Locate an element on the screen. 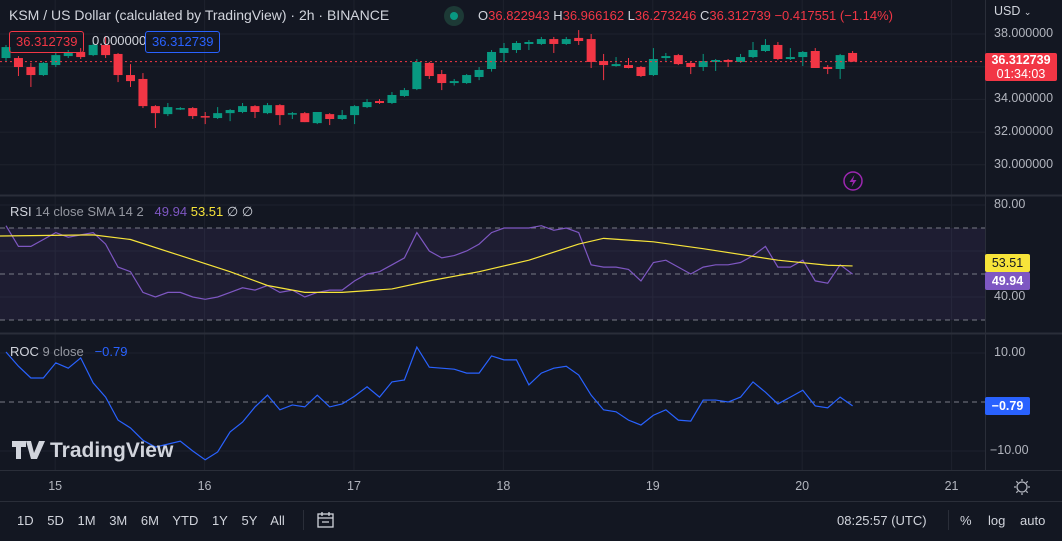  spread-value: 0.000000 is located at coordinates (119, 40).